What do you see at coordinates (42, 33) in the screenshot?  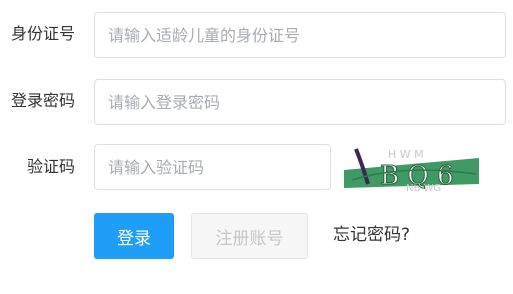 I see `id-number-label: 身份证号` at bounding box center [42, 33].